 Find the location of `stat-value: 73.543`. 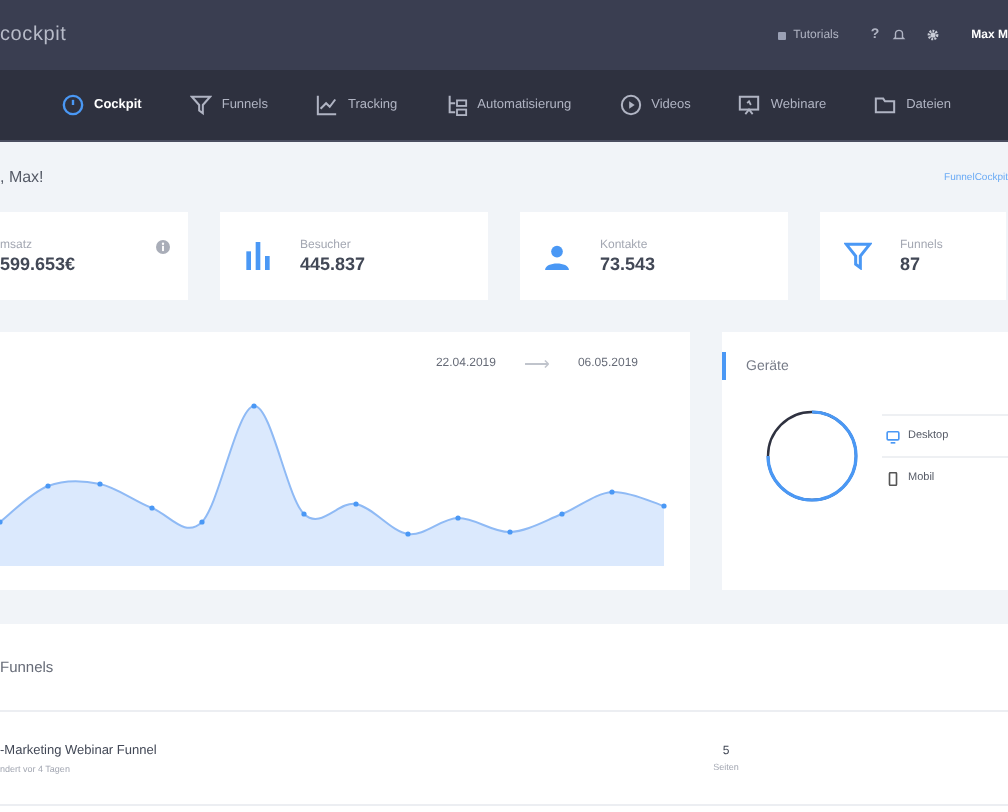

stat-value: 73.543 is located at coordinates (628, 263).